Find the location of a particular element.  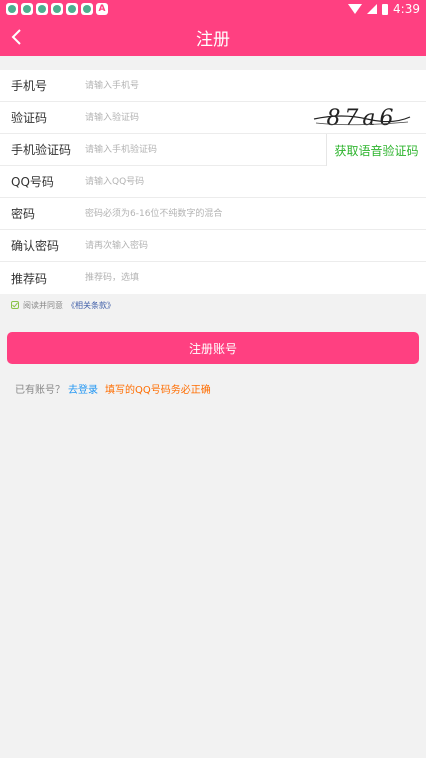

confirm-password-row: 确认密码 is located at coordinates (213, 246).